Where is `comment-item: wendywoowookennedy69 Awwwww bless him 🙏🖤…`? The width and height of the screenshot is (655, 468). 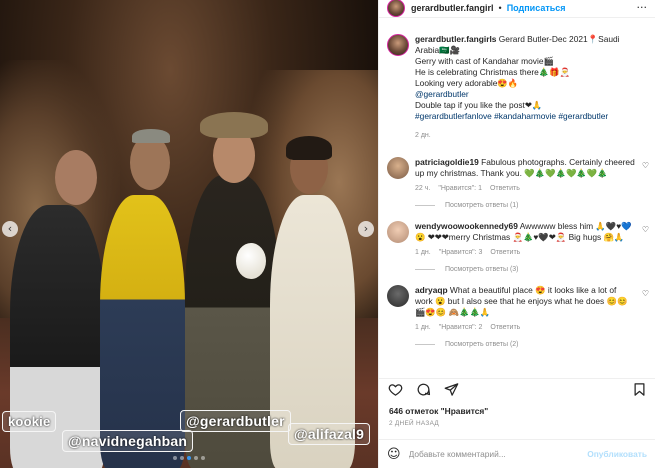
comment-item: wendywoowookennedy69 Awwwww bless him 🙏🖤… is located at coordinates (517, 247).